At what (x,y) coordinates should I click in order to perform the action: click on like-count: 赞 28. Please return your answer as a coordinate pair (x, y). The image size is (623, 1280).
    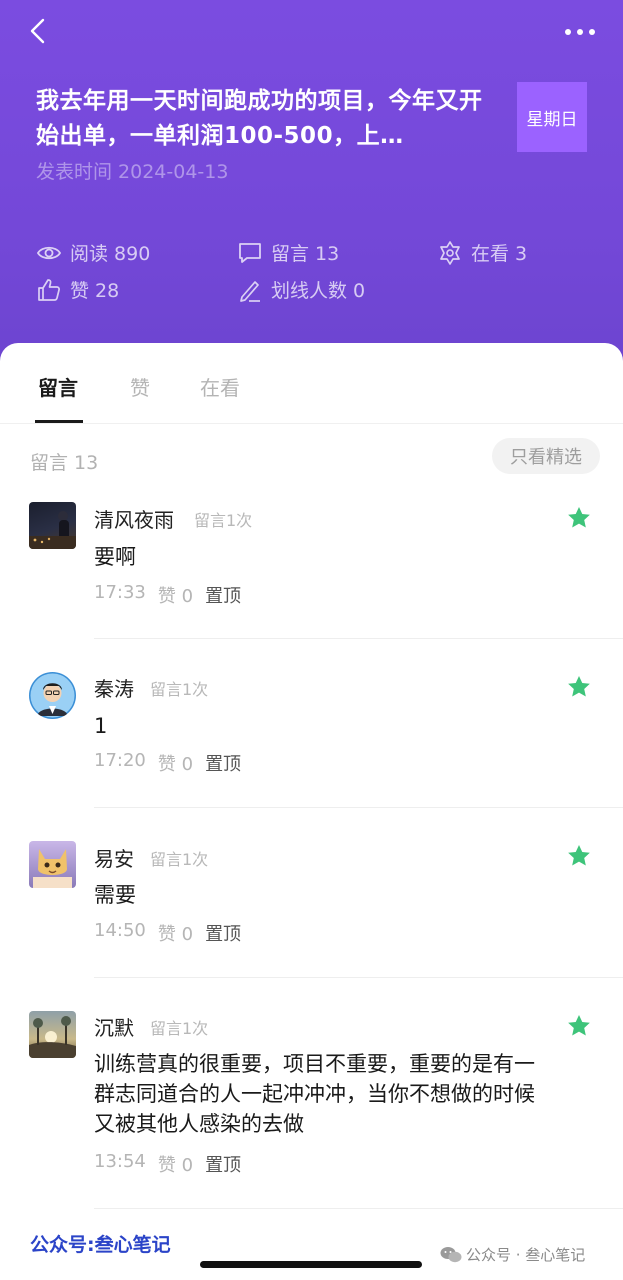
    Looking at the image, I should click on (77, 289).